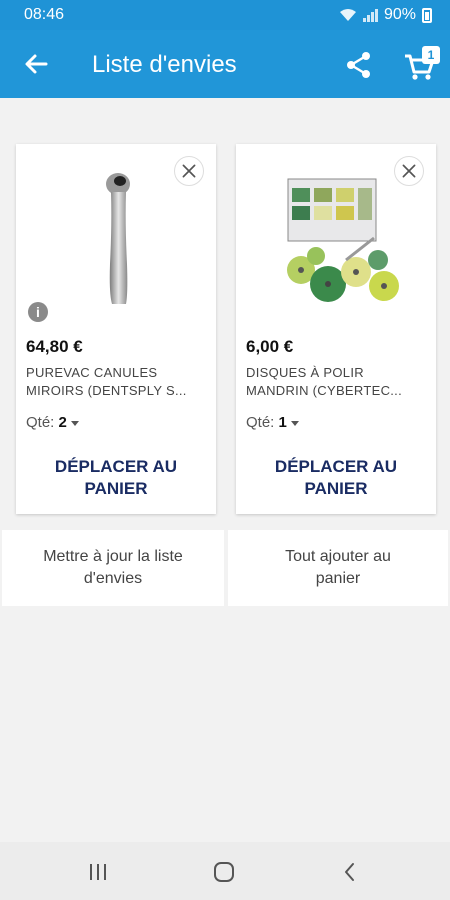  Describe the element at coordinates (52, 422) in the screenshot. I see `quantity-selector: Qté: 2` at that location.